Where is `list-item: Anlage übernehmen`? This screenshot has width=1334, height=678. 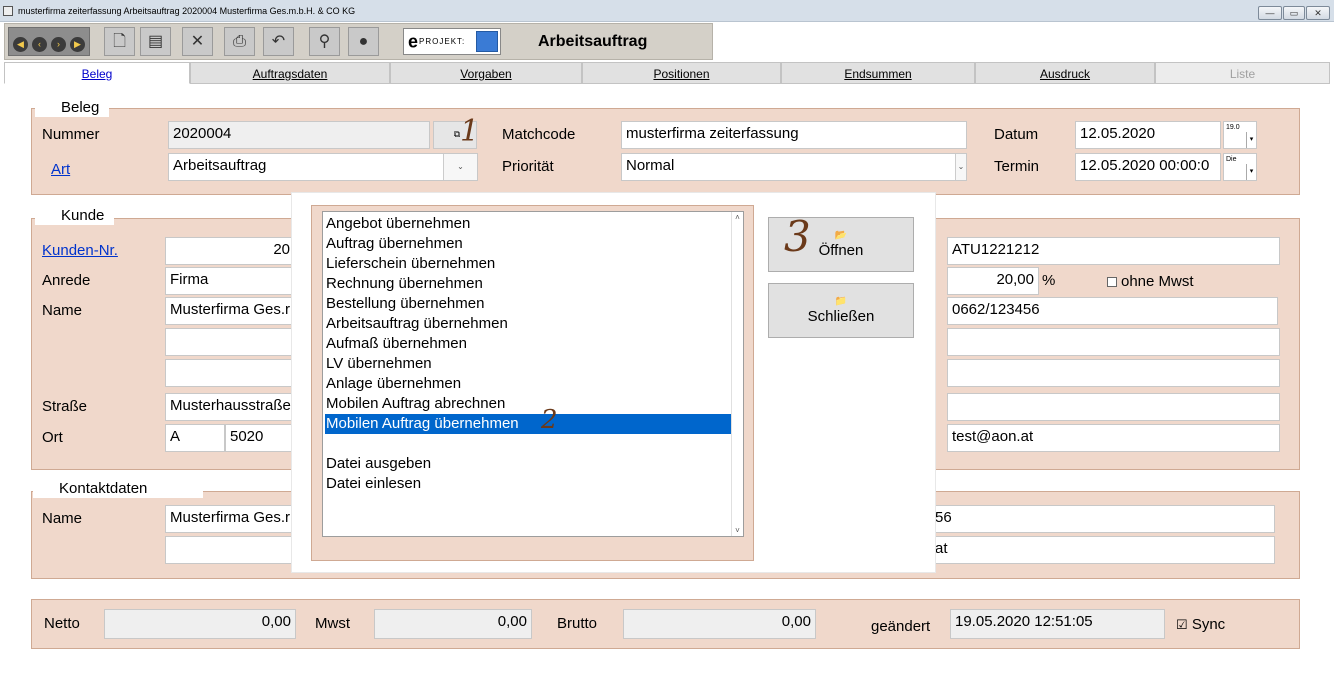 list-item: Anlage übernehmen is located at coordinates (528, 384).